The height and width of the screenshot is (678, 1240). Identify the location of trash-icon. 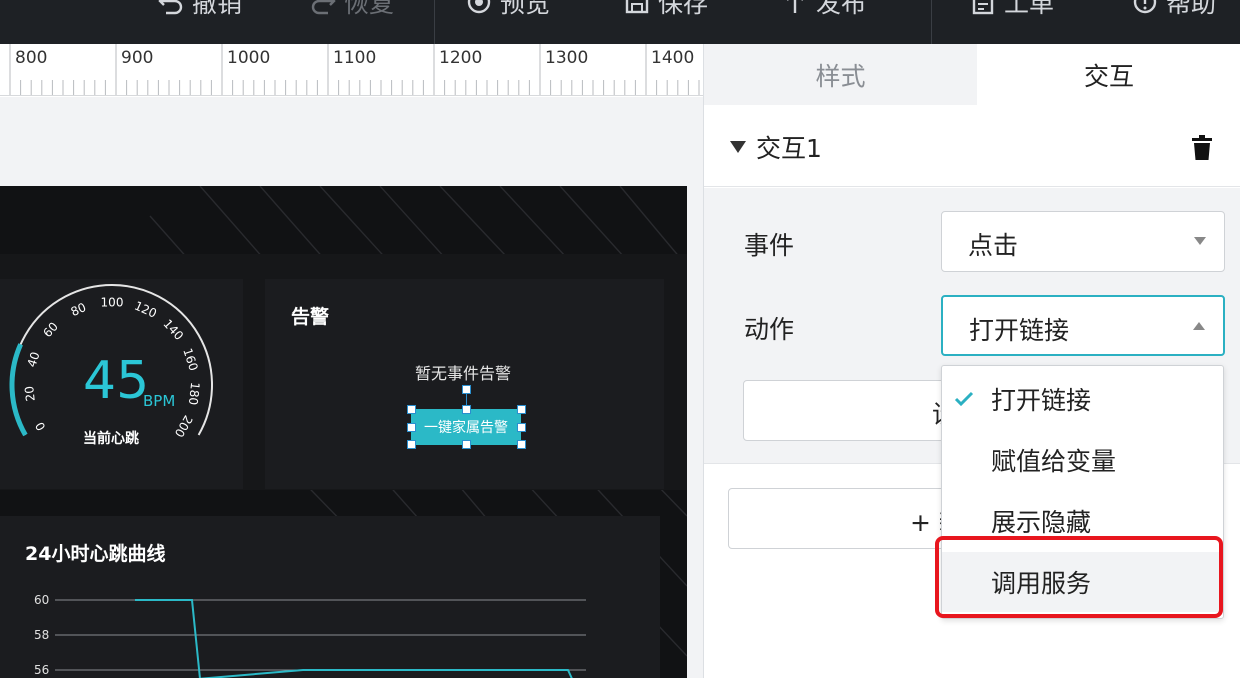
(1202, 148).